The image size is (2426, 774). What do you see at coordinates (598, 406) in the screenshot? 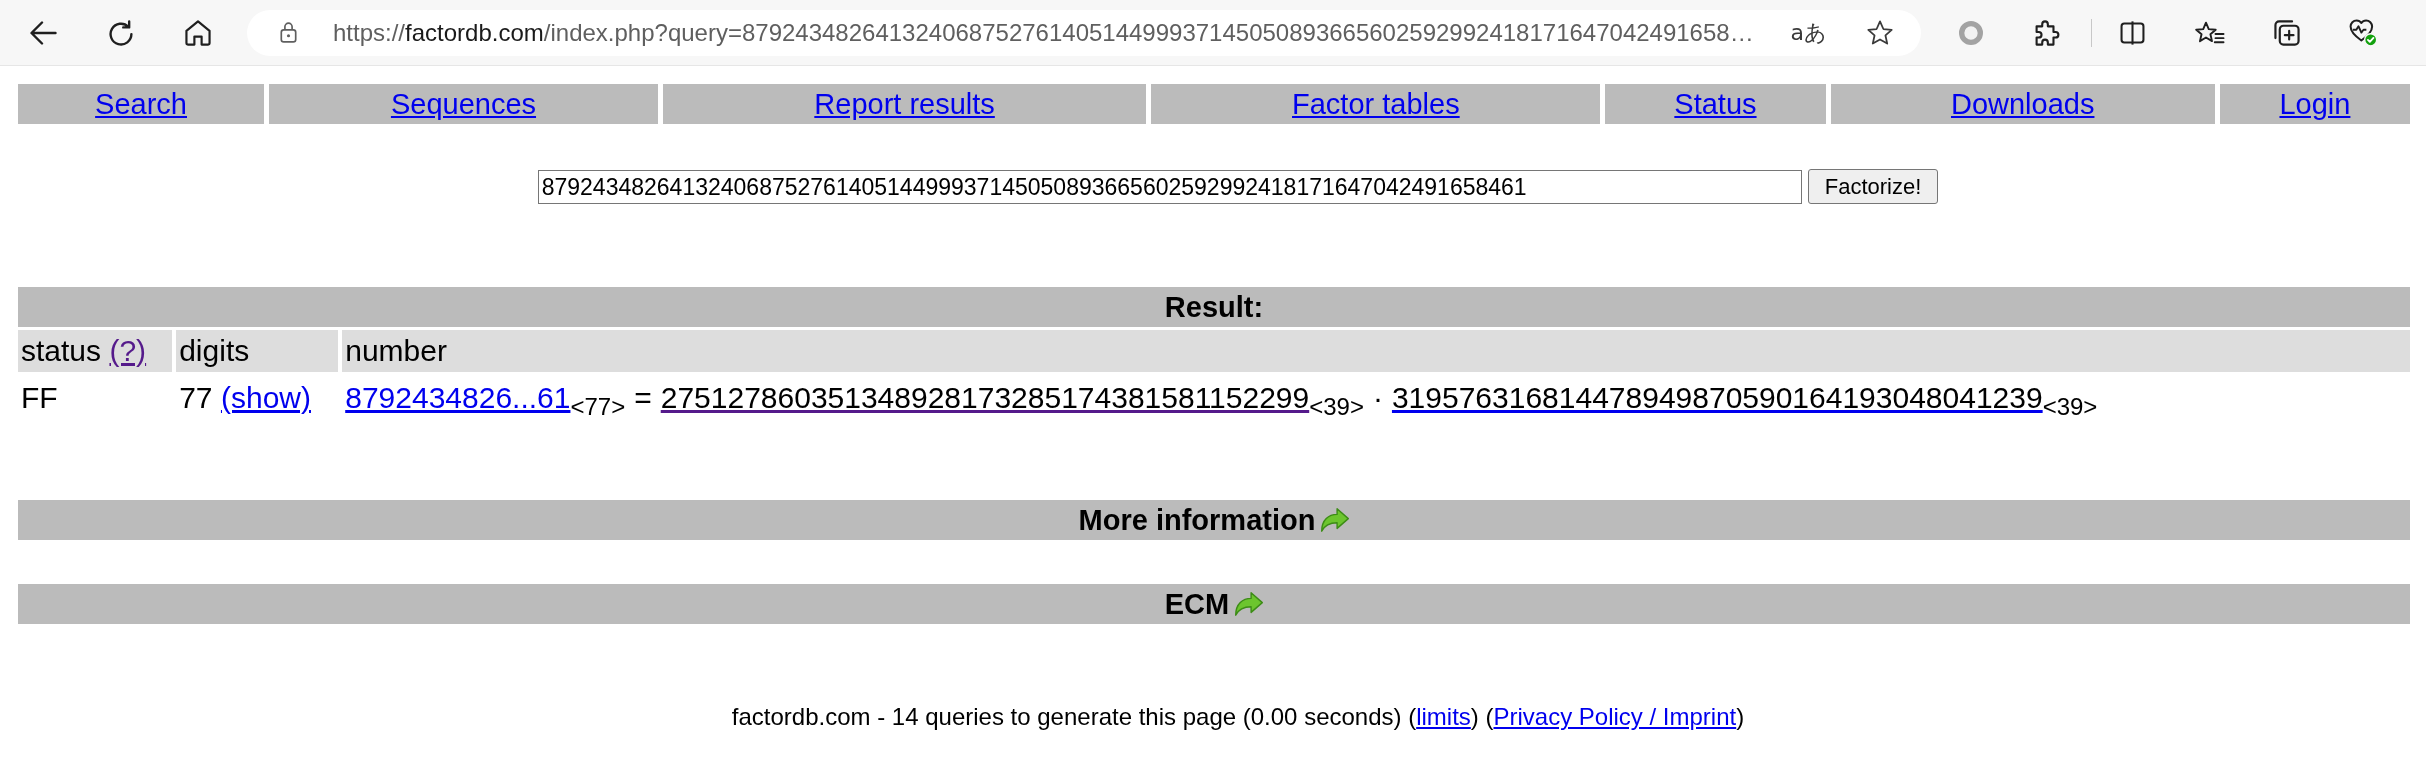
I see `digit-count: <77>` at bounding box center [598, 406].